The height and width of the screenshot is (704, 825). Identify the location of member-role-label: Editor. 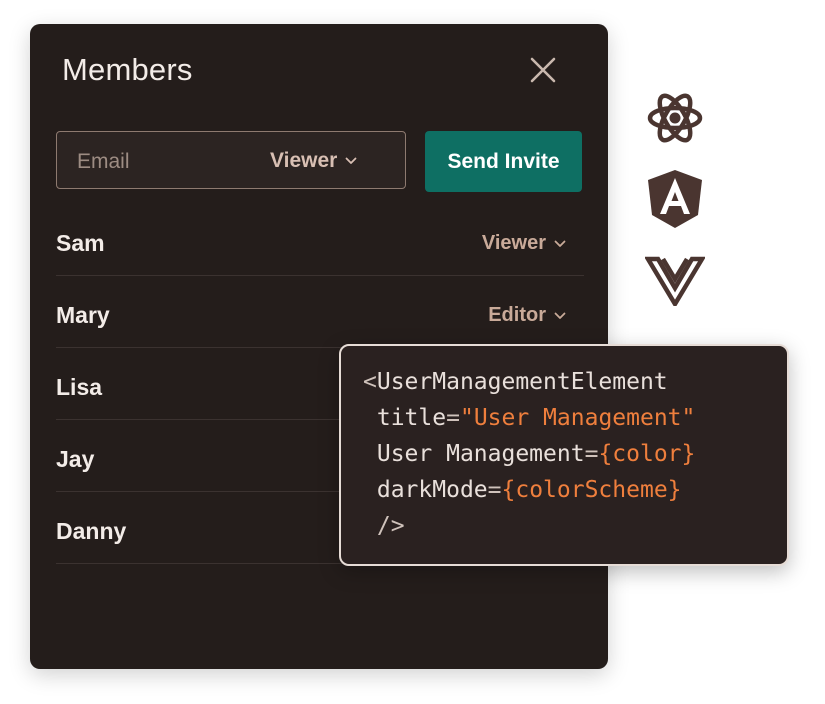
(517, 315).